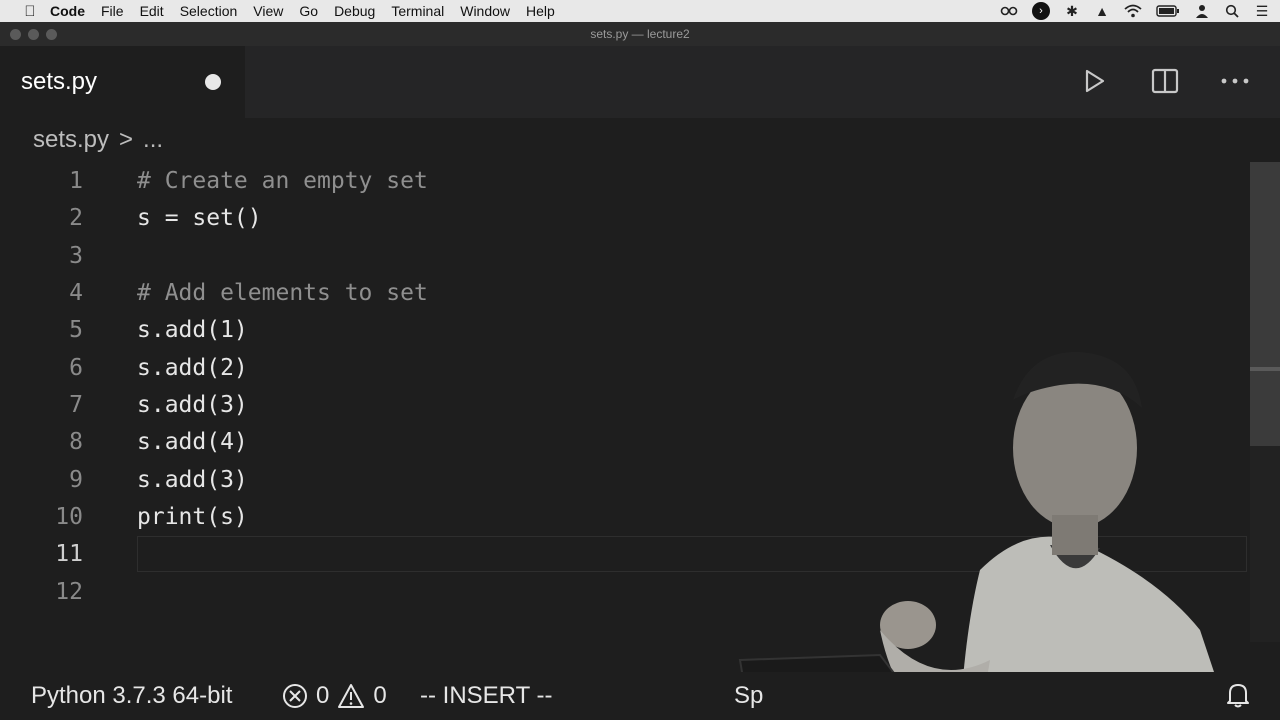 The image size is (1280, 720). What do you see at coordinates (76, 217) in the screenshot?
I see `line-number: 2` at bounding box center [76, 217].